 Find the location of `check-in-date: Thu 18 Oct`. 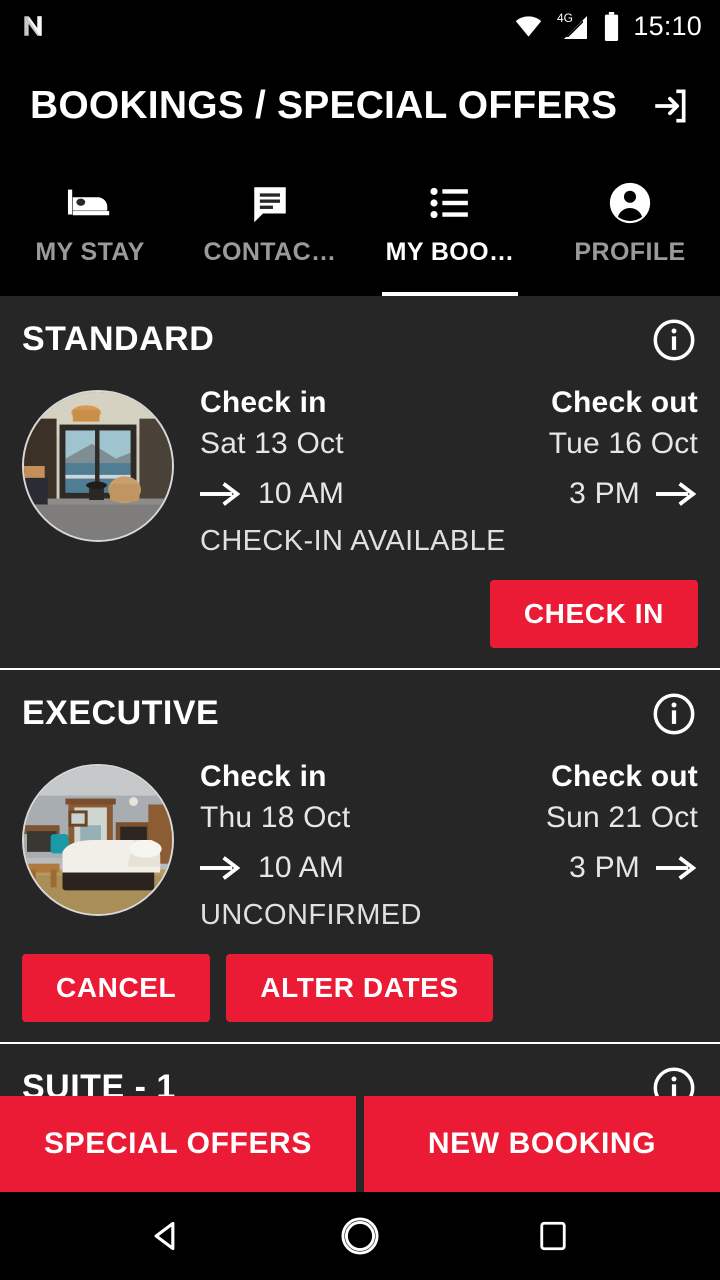

check-in-date: Thu 18 Oct is located at coordinates (275, 817).